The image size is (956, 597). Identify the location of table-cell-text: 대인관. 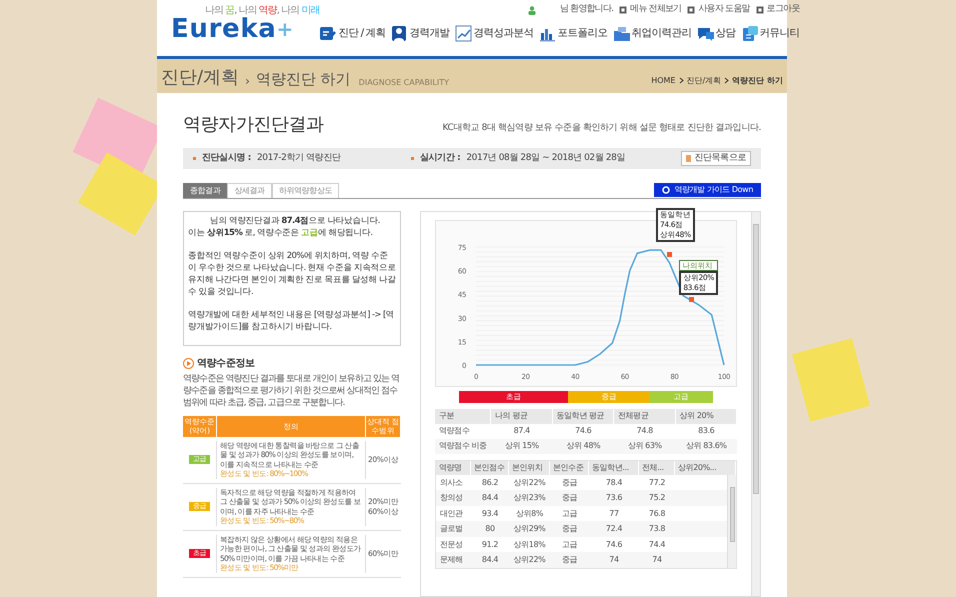
(451, 514).